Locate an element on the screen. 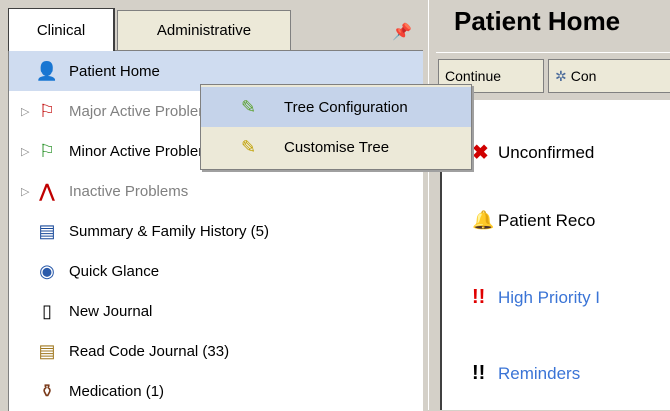 Image resolution: width=670 pixels, height=411 pixels. high-priority-item: !! High Priority I is located at coordinates (536, 297).